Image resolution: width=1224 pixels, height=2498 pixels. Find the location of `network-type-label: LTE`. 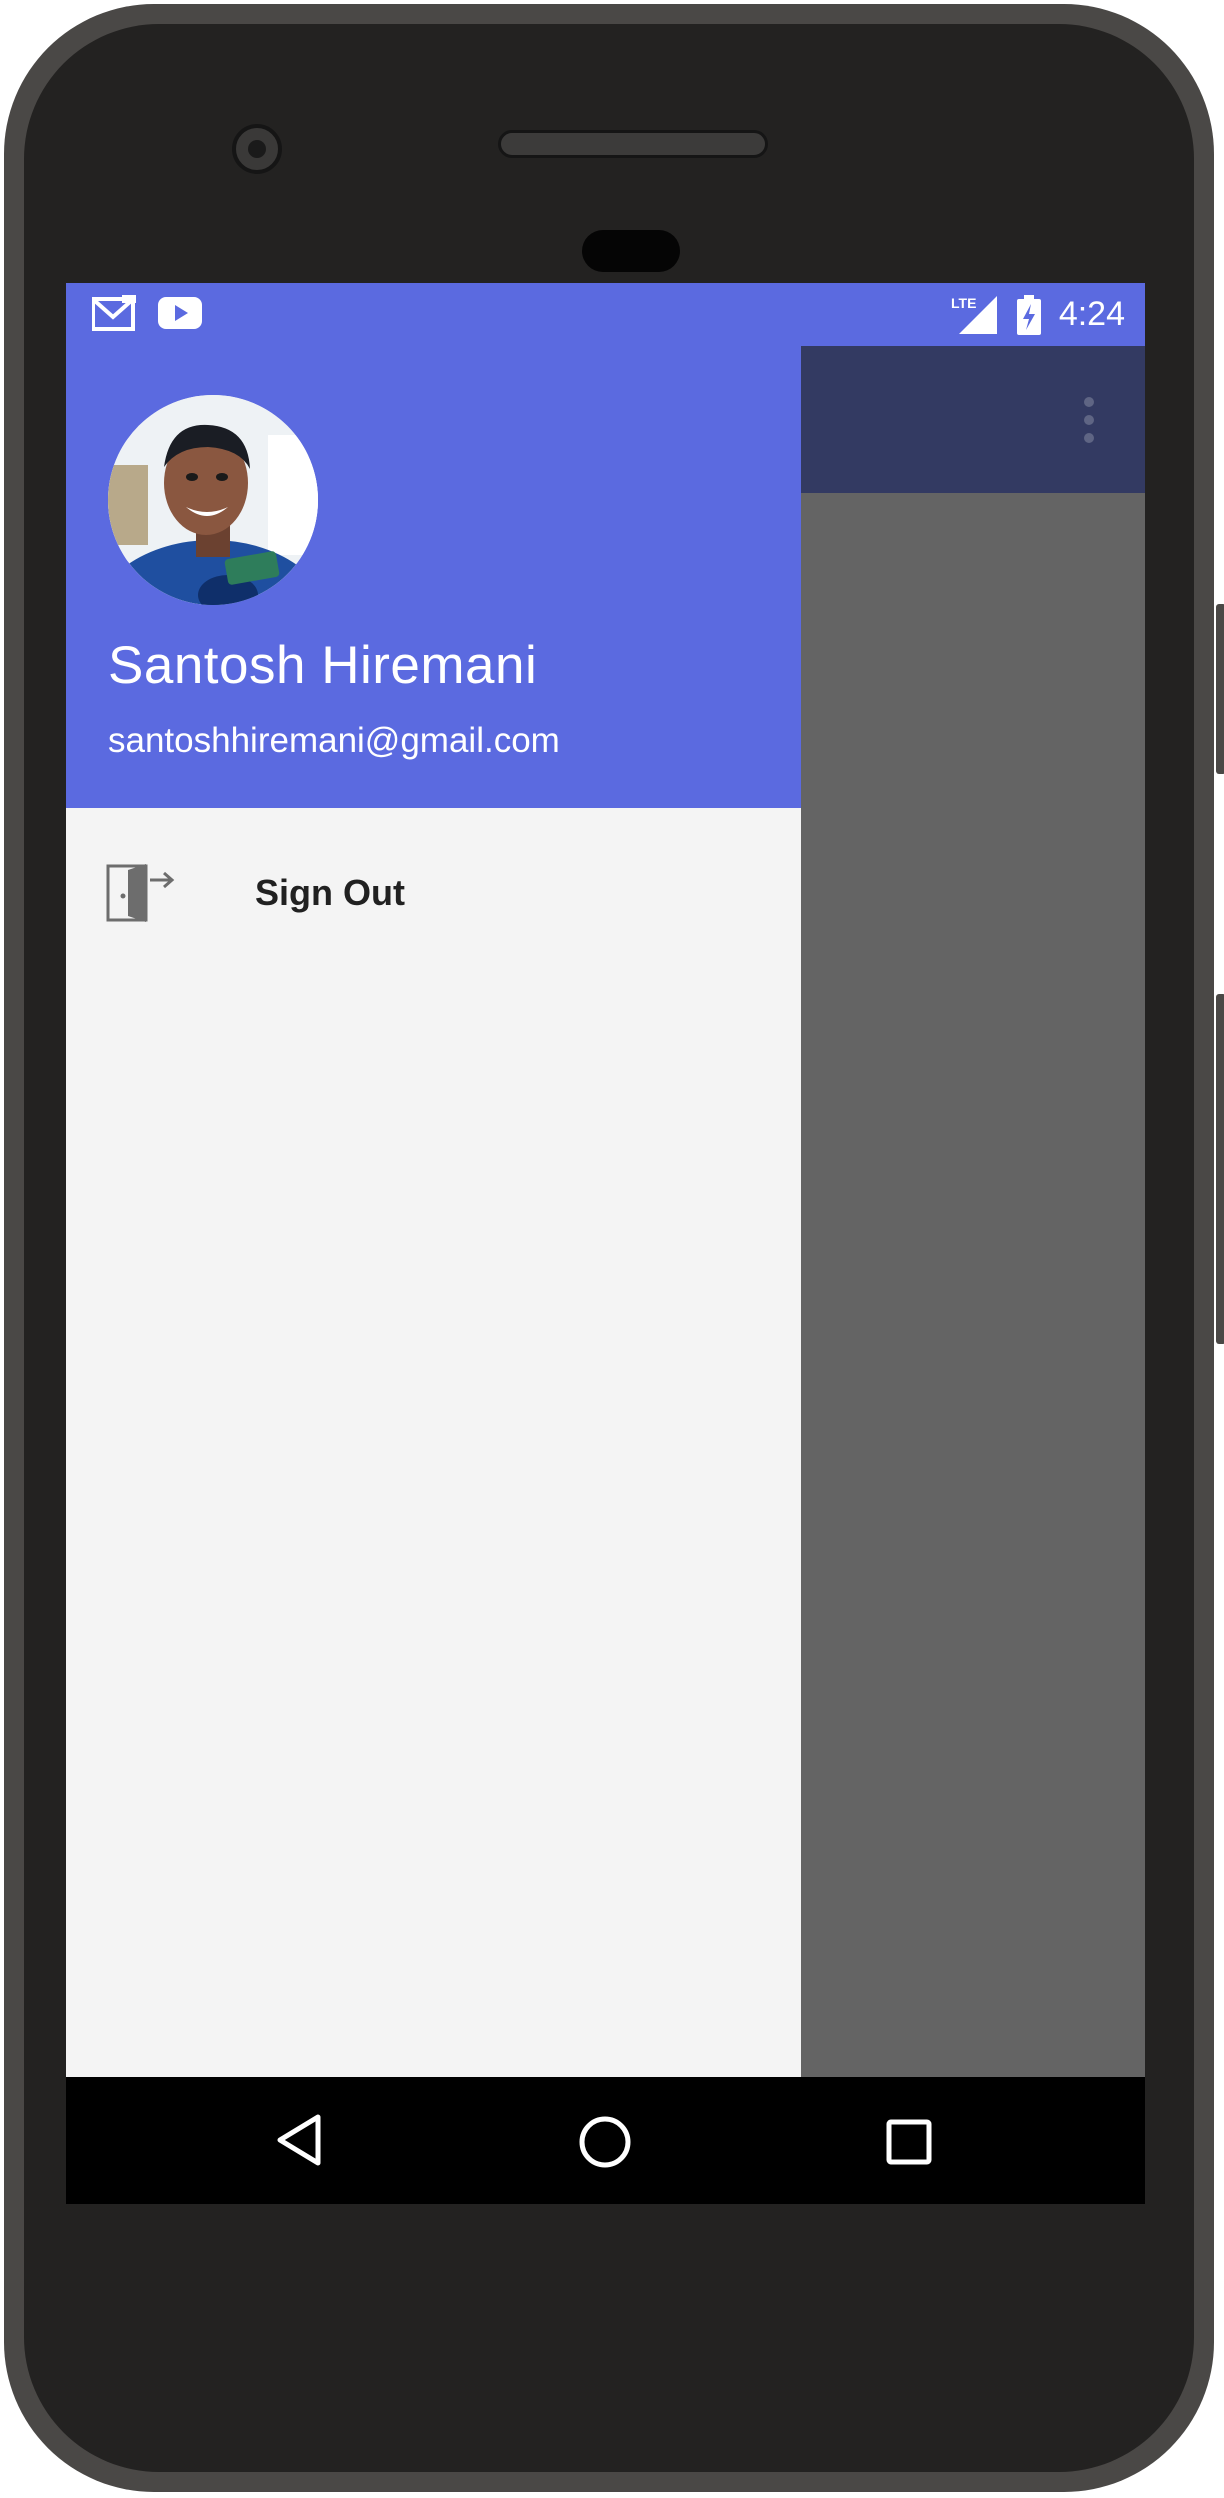

network-type-label: LTE is located at coordinates (963, 303).